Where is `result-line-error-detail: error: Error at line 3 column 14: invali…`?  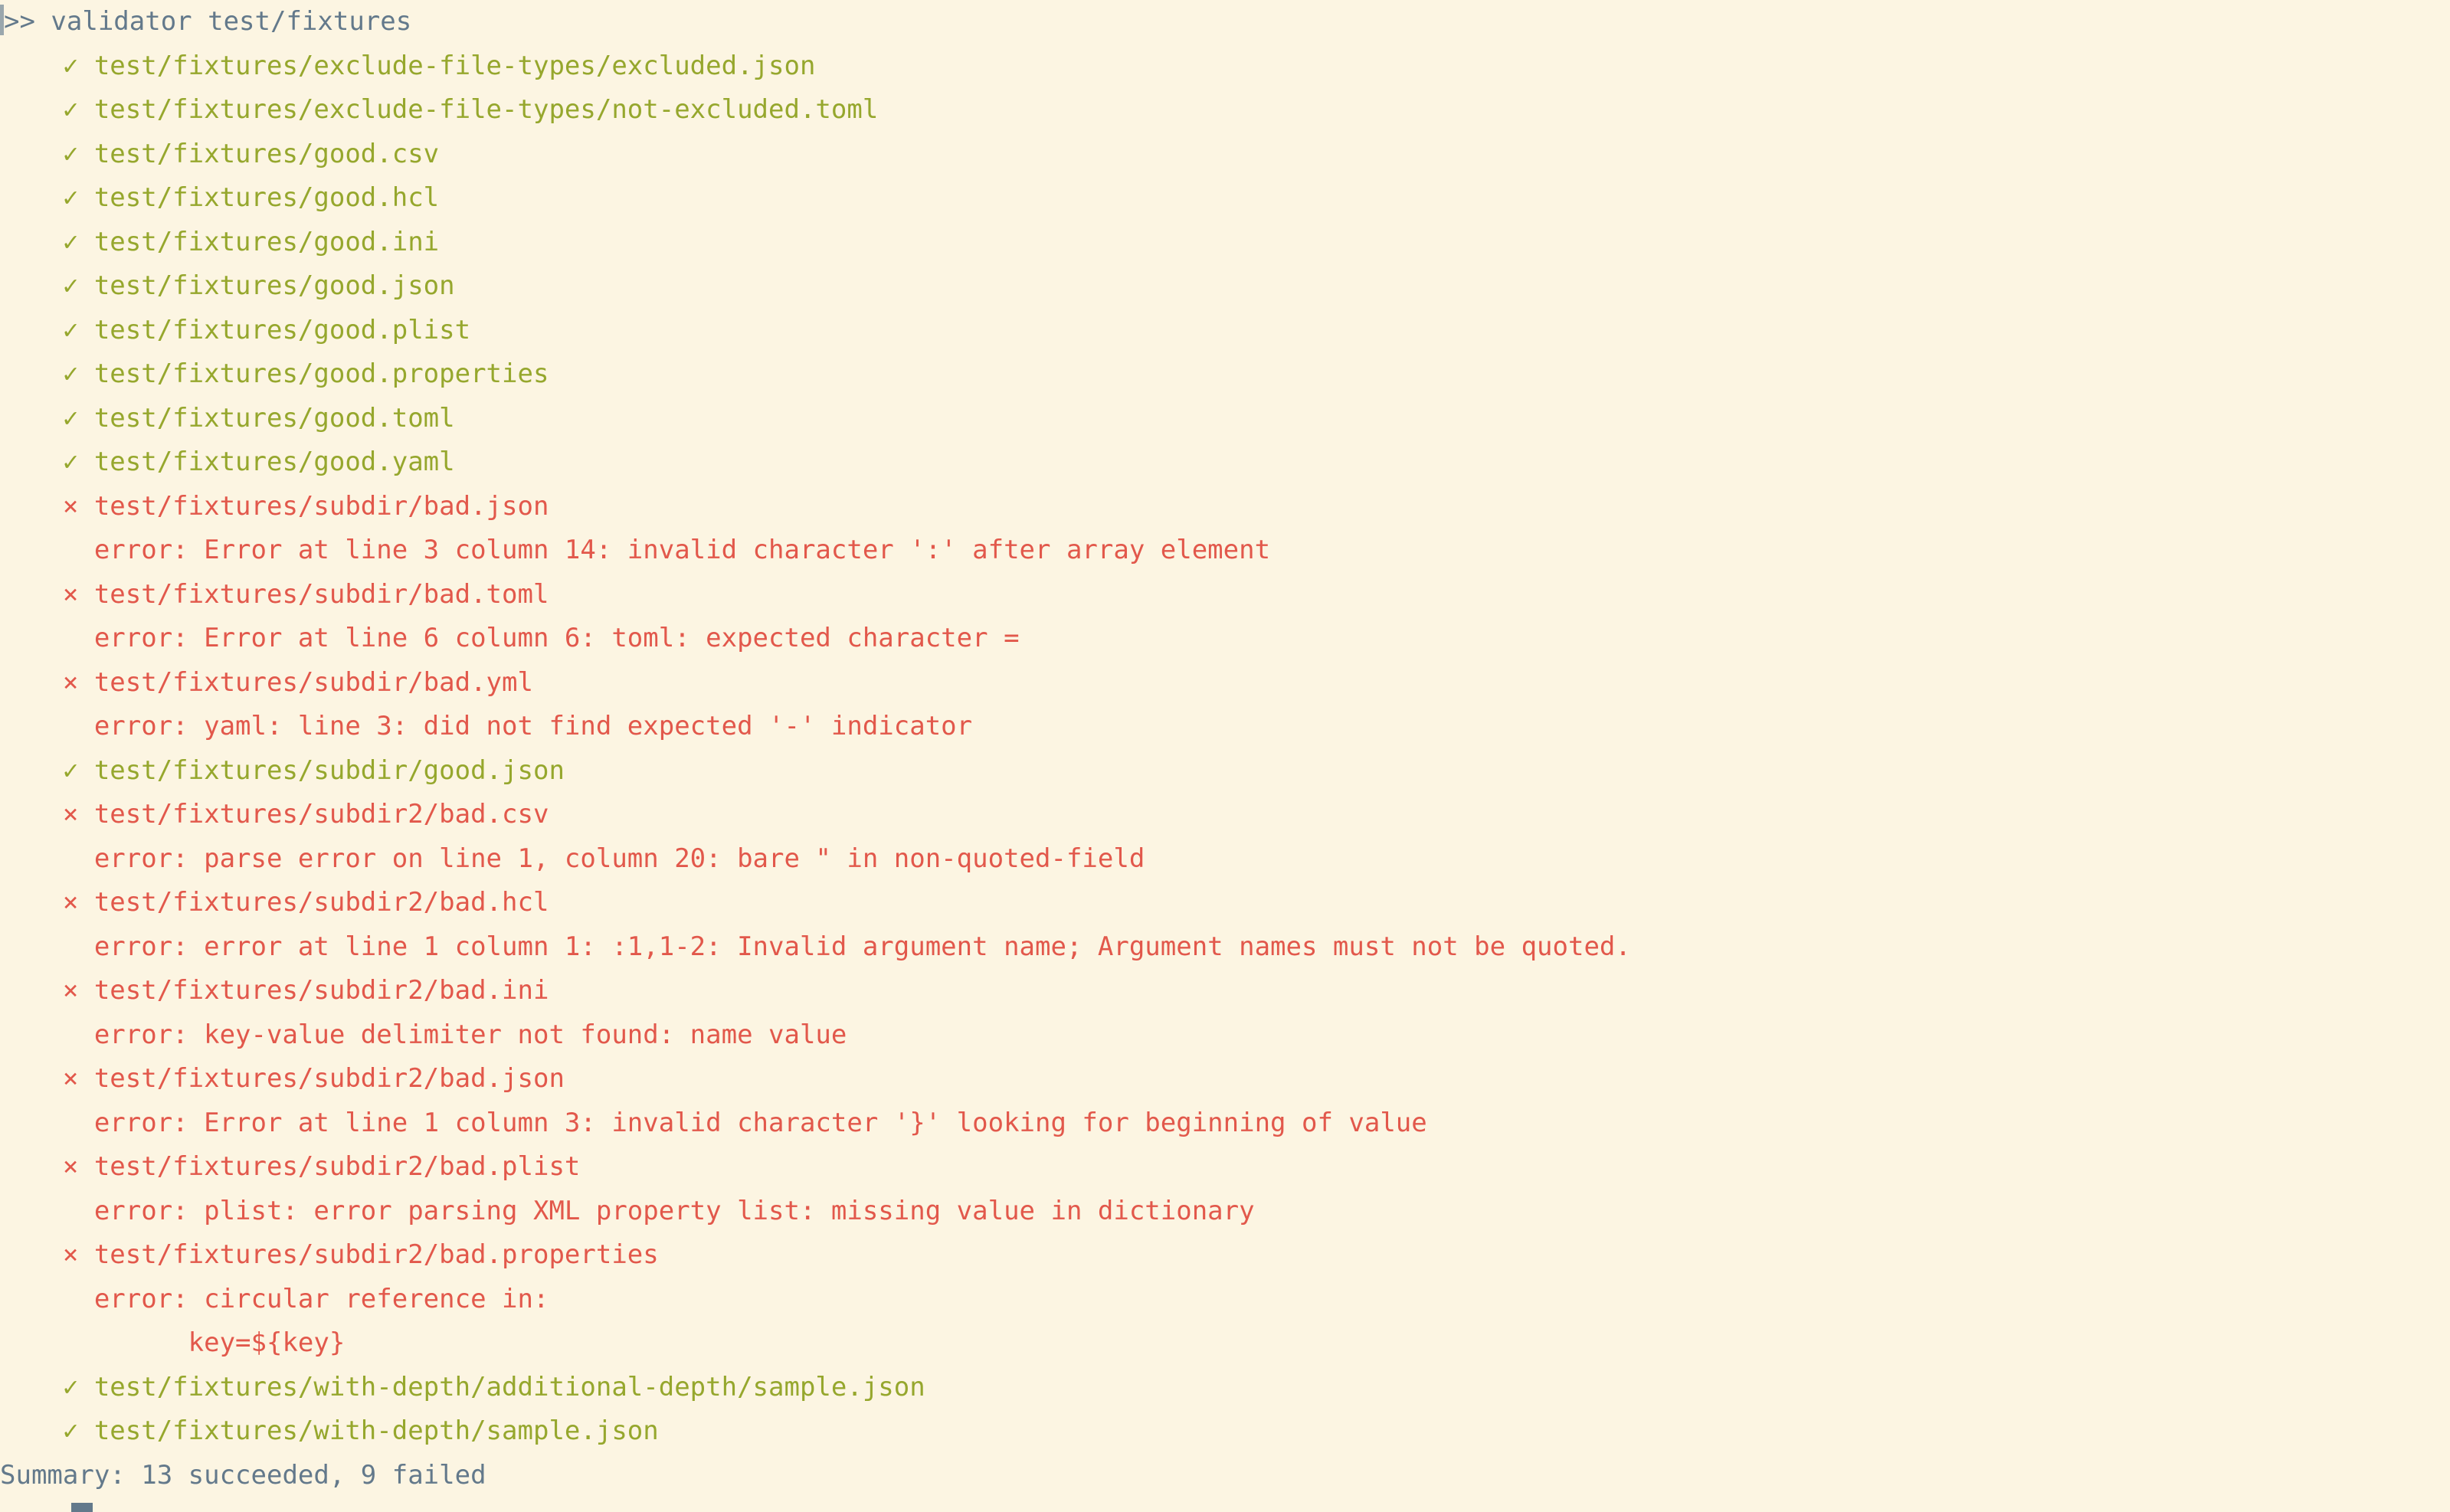 result-line-error-detail: error: Error at line 3 column 14: invali… is located at coordinates (635, 550).